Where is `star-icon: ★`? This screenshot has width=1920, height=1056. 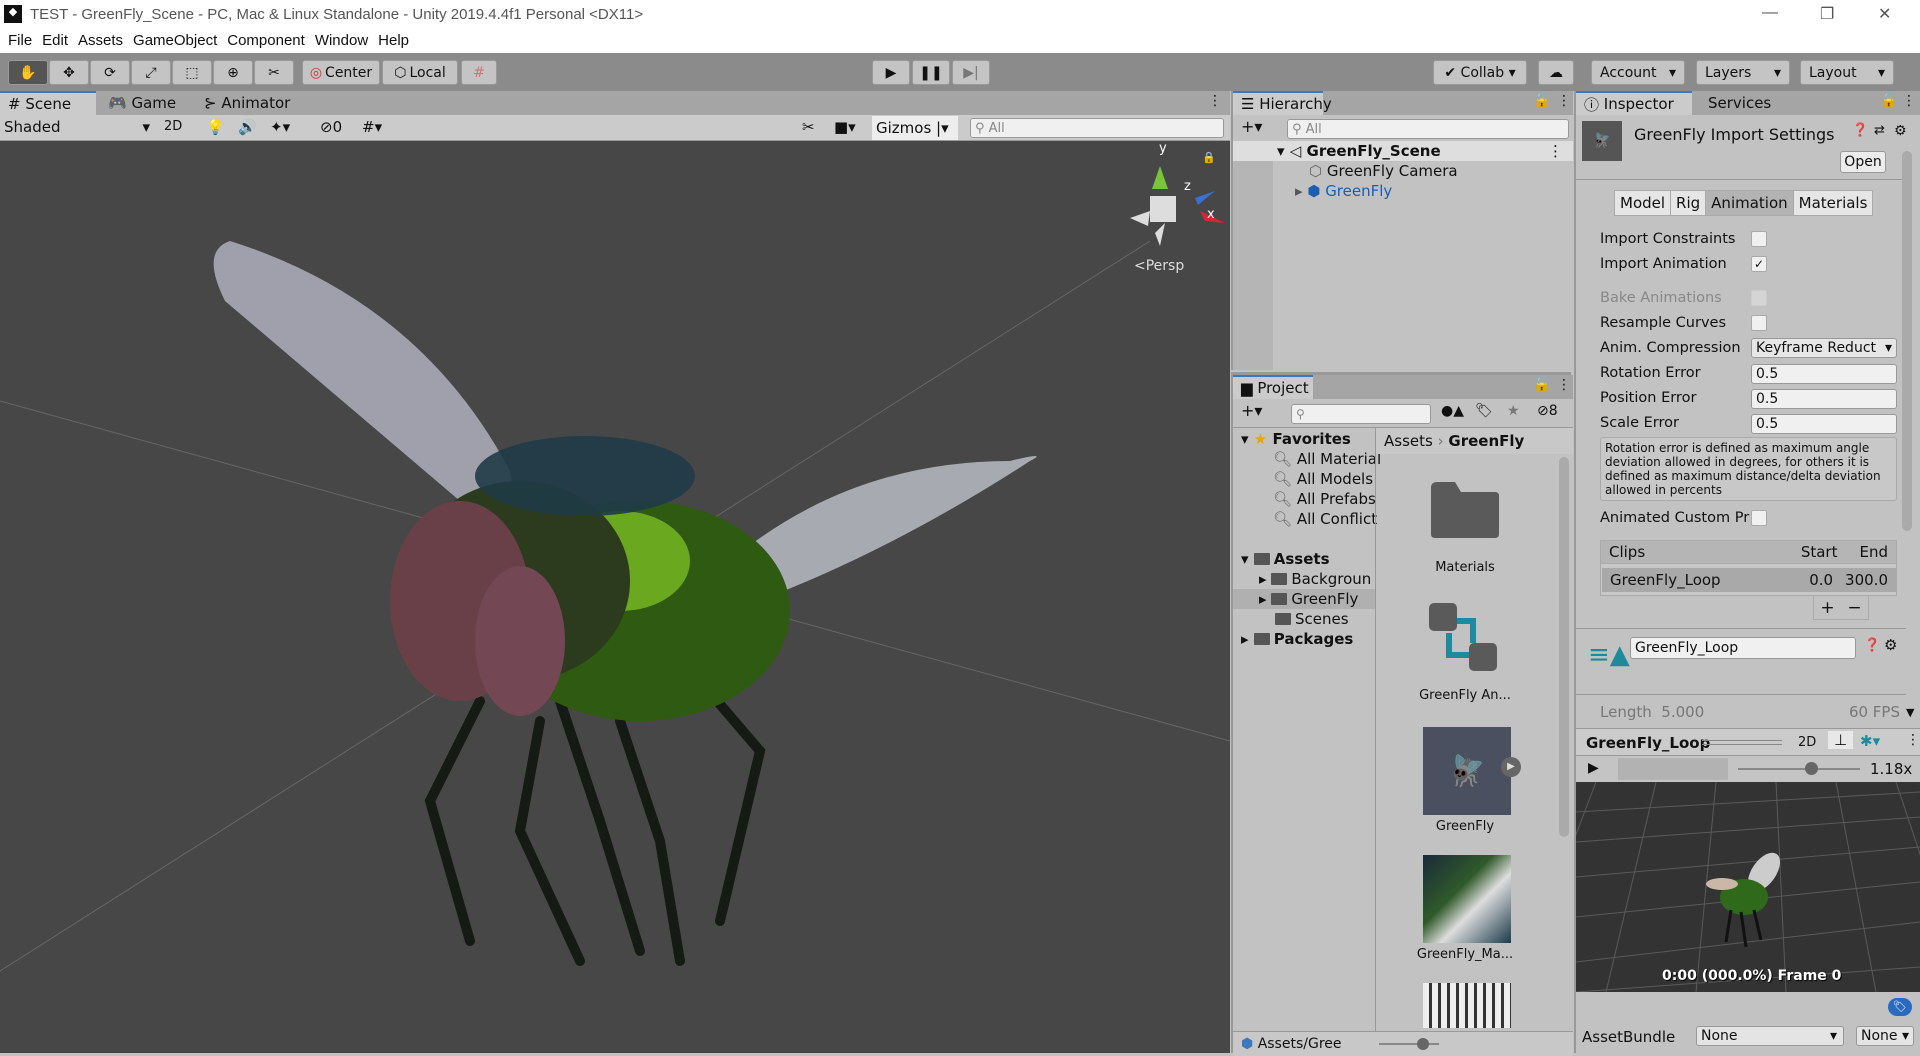
star-icon: ★ is located at coordinates (1513, 411).